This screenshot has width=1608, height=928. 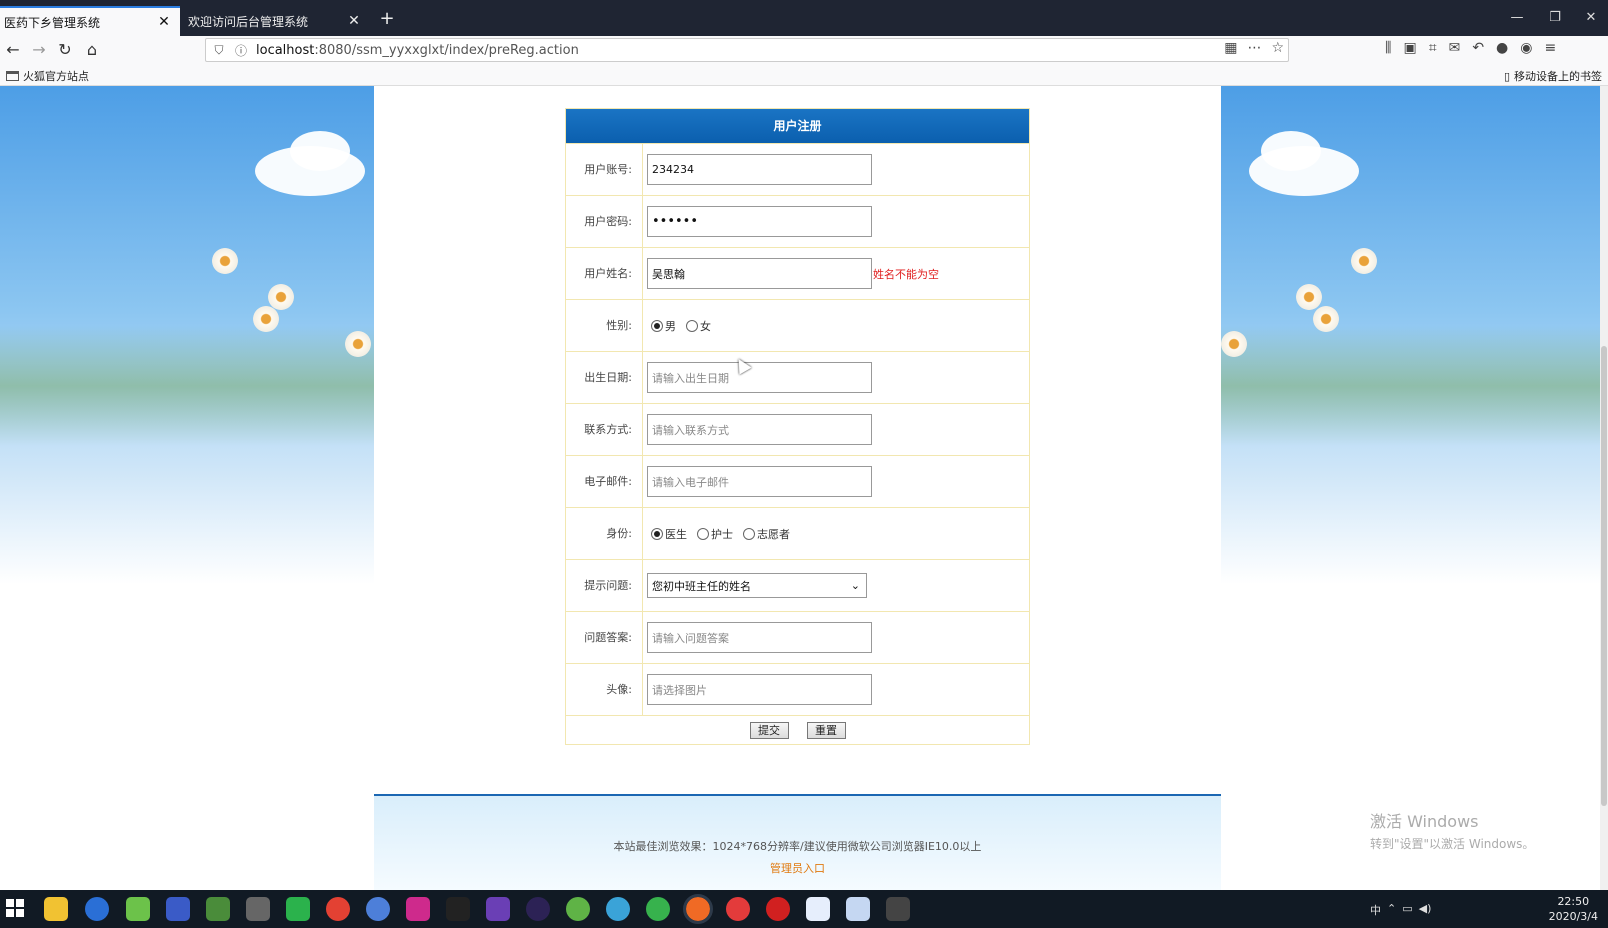 I want to click on new-tab-icon: +, so click(x=387, y=19).